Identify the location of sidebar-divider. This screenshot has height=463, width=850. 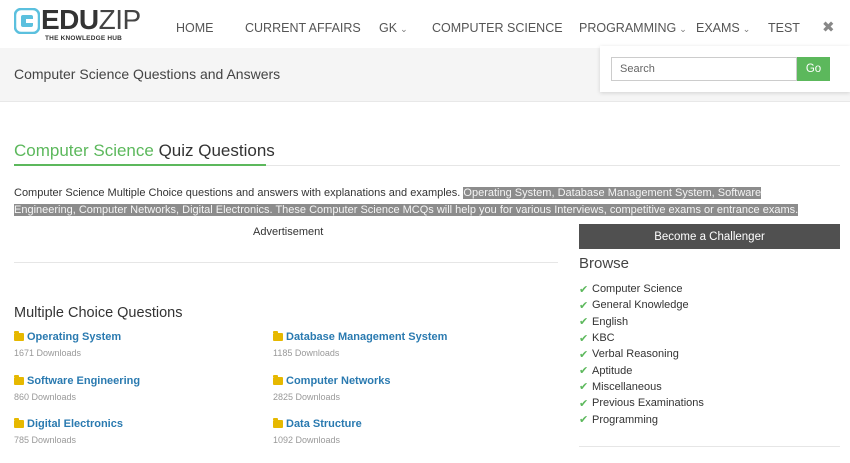
(709, 446).